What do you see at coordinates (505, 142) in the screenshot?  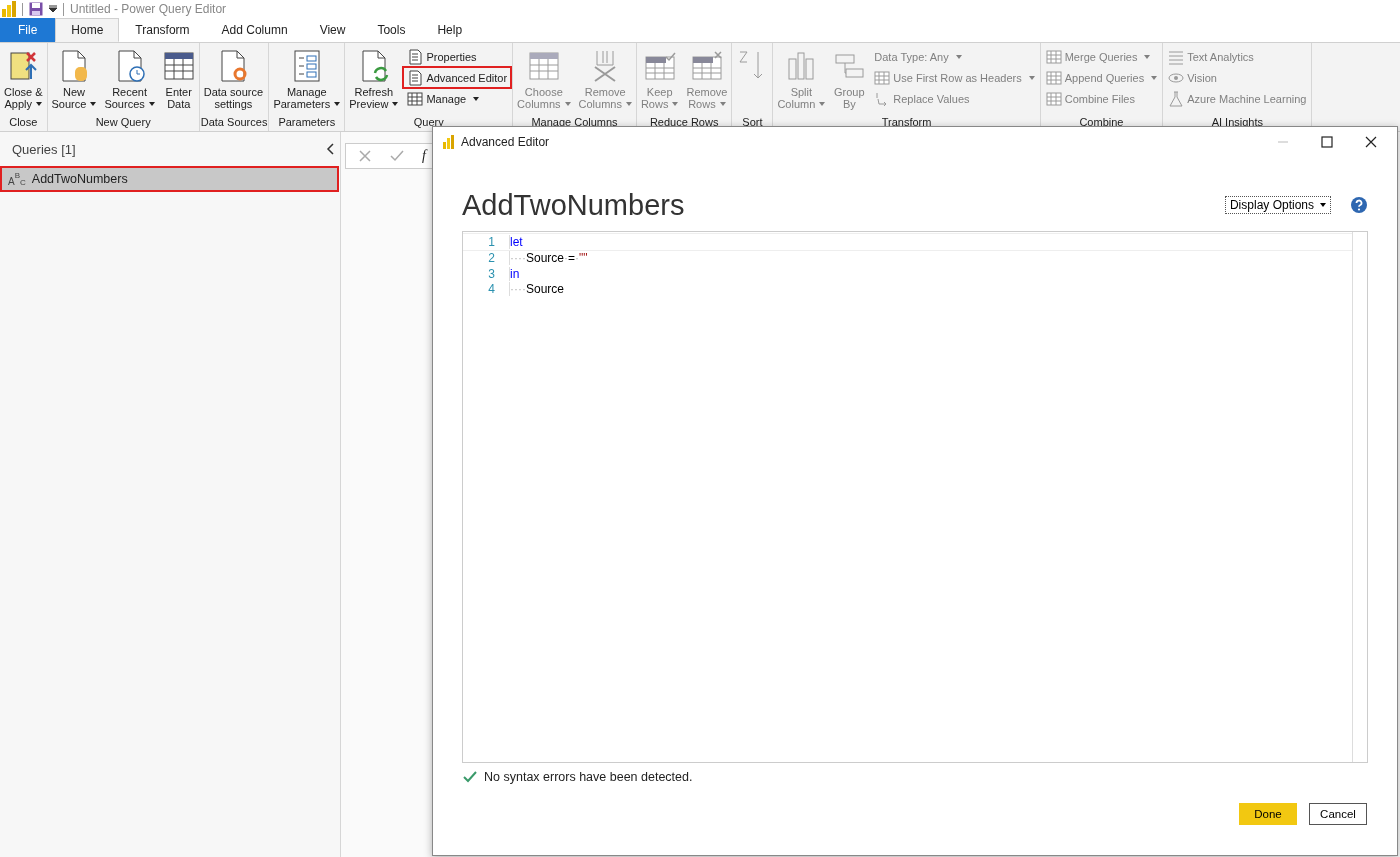 I see `dialog-title: Advanced Editor` at bounding box center [505, 142].